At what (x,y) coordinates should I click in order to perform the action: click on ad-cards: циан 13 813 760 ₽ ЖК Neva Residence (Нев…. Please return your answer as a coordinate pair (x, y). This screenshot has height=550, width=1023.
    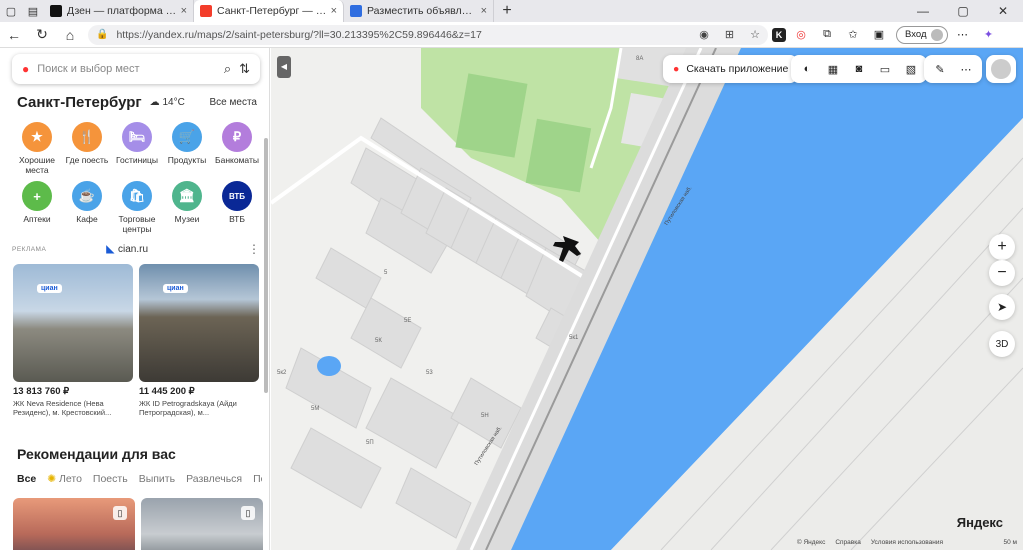
    Looking at the image, I should click on (136, 340).